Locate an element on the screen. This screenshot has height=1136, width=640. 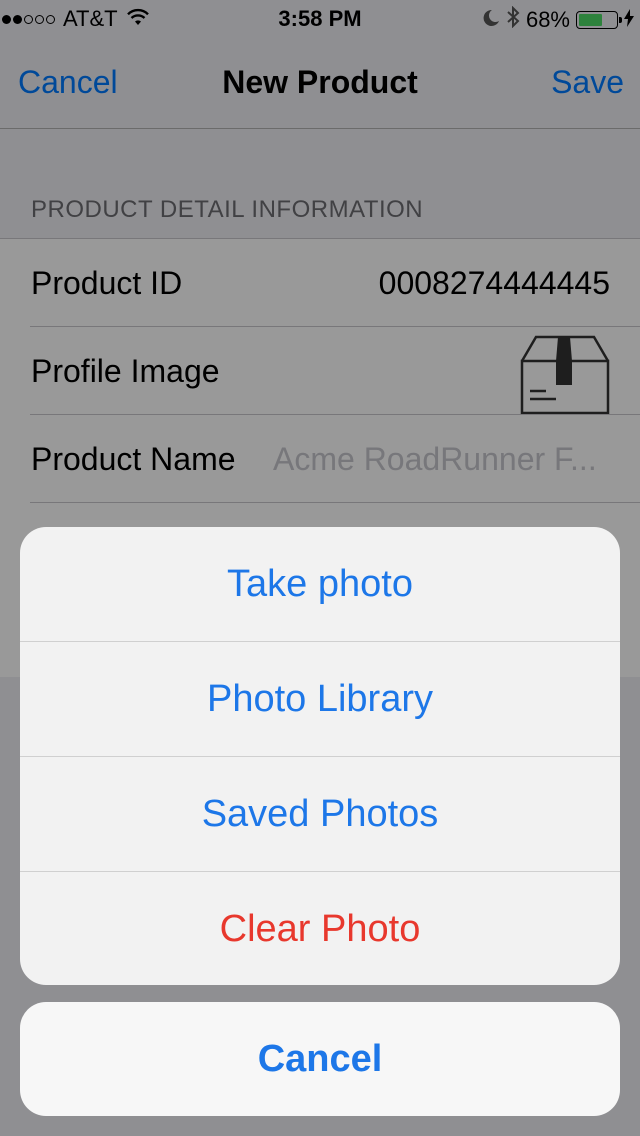
saved-photos-button: Saved Photos is located at coordinates (320, 814).